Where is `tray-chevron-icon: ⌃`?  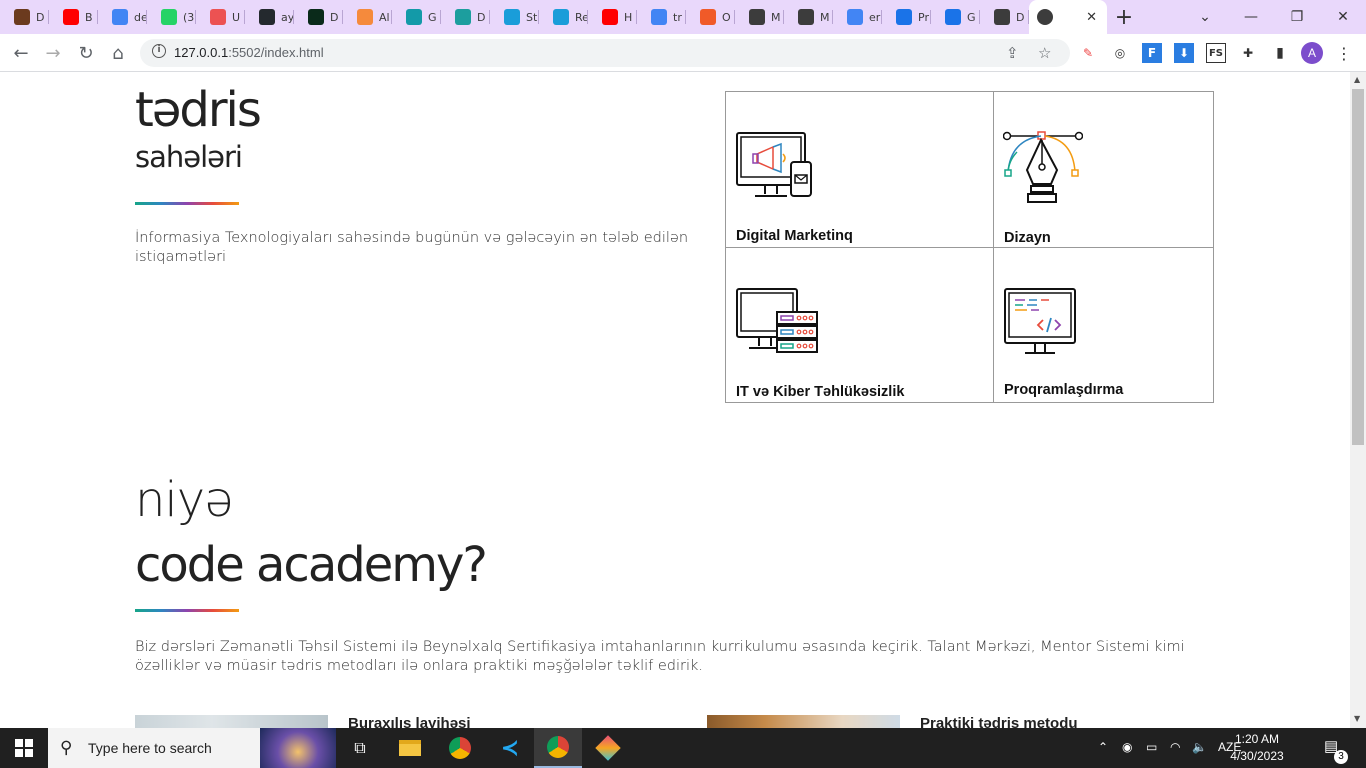
tray-chevron-icon: ⌃ is located at coordinates (1103, 747).